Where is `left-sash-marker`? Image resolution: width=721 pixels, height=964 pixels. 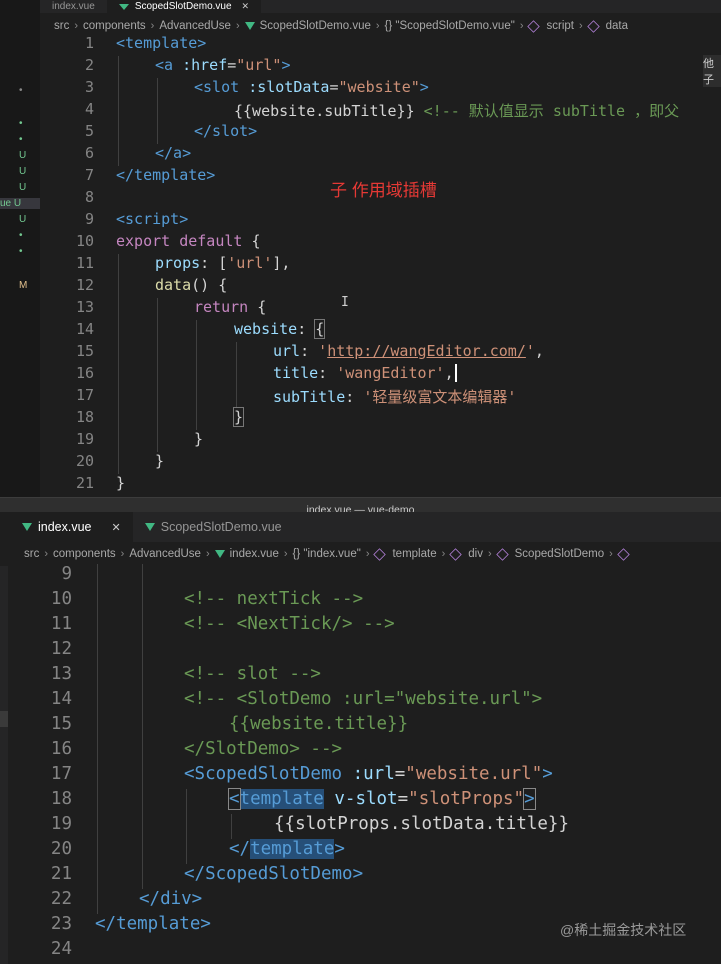
left-sash-marker is located at coordinates (4, 719).